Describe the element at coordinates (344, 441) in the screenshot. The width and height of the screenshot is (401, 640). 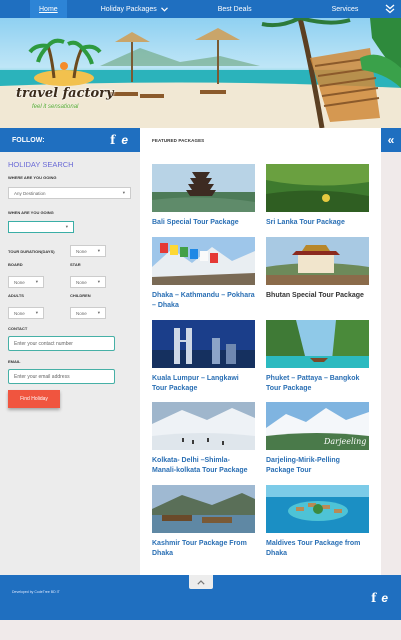
I see `darjeeling-overlay: Darjeeling` at that location.